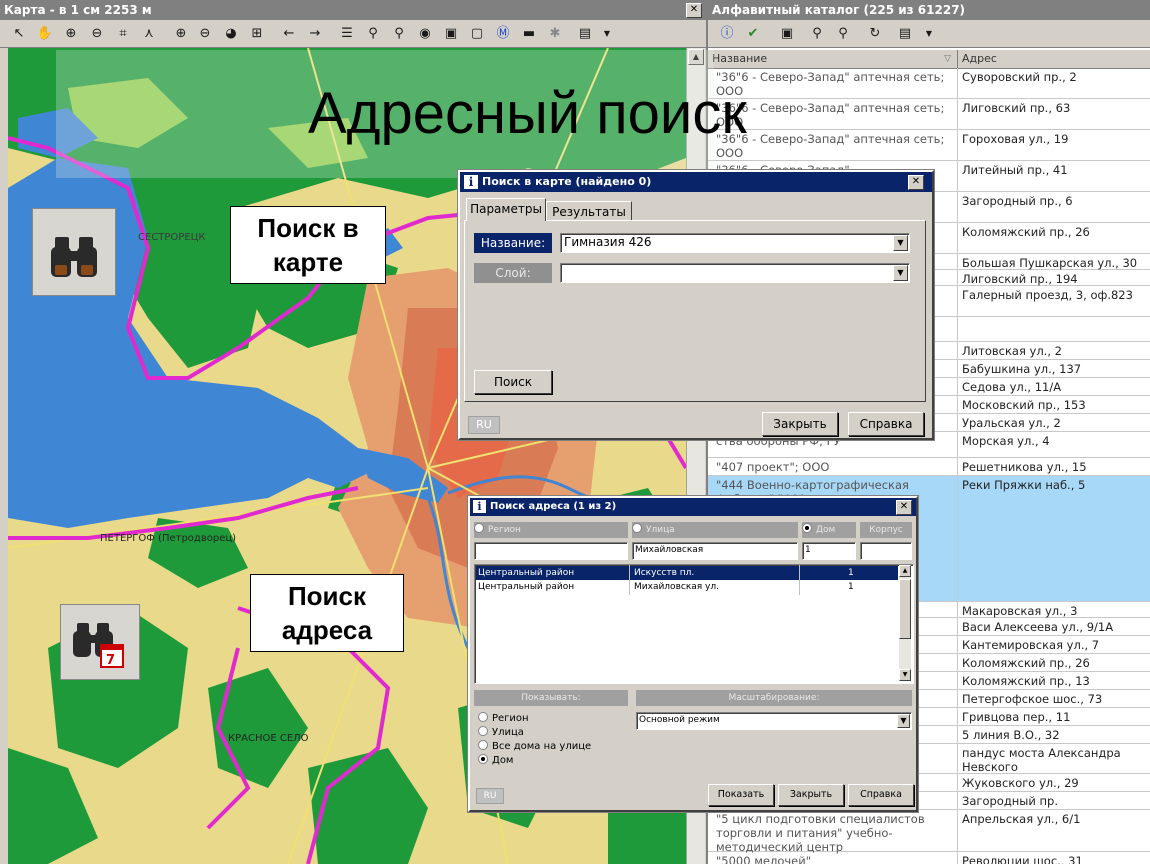 This screenshot has height=864, width=1150. I want to click on cell-address: Загородный пр., 6, so click(1017, 201).